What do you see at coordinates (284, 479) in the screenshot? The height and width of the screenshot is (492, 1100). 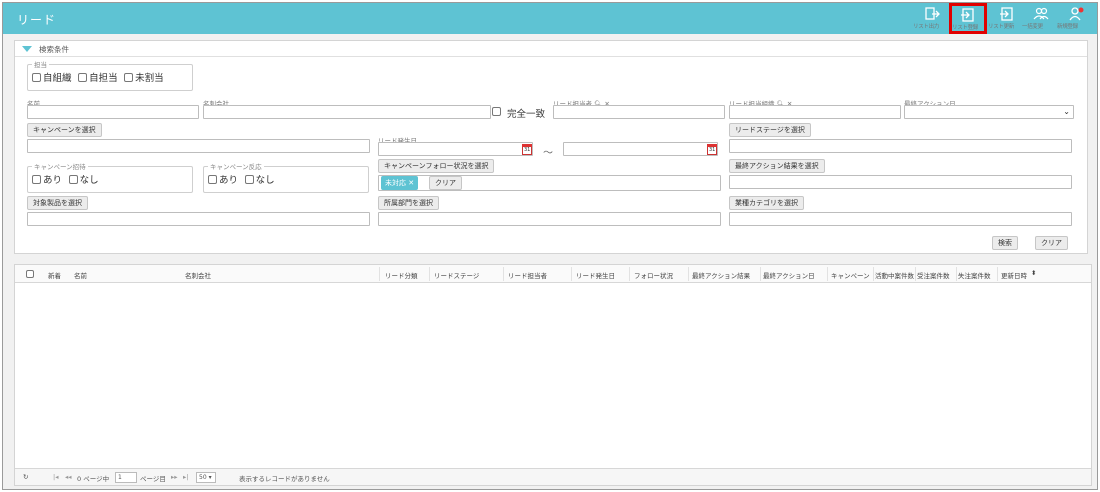 I see `empty-message: 表示するレコードがありません` at bounding box center [284, 479].